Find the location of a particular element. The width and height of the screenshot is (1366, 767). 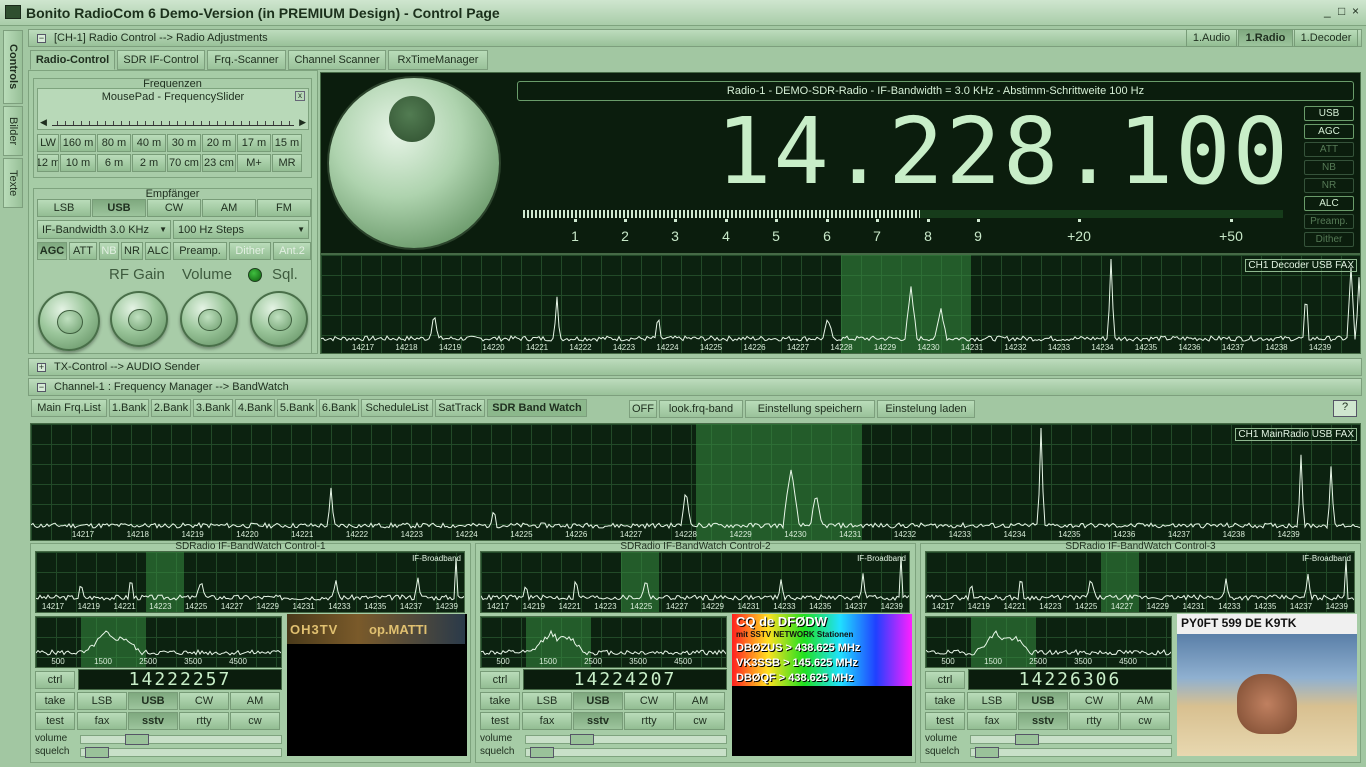

band-button: 80 m is located at coordinates (114, 143).